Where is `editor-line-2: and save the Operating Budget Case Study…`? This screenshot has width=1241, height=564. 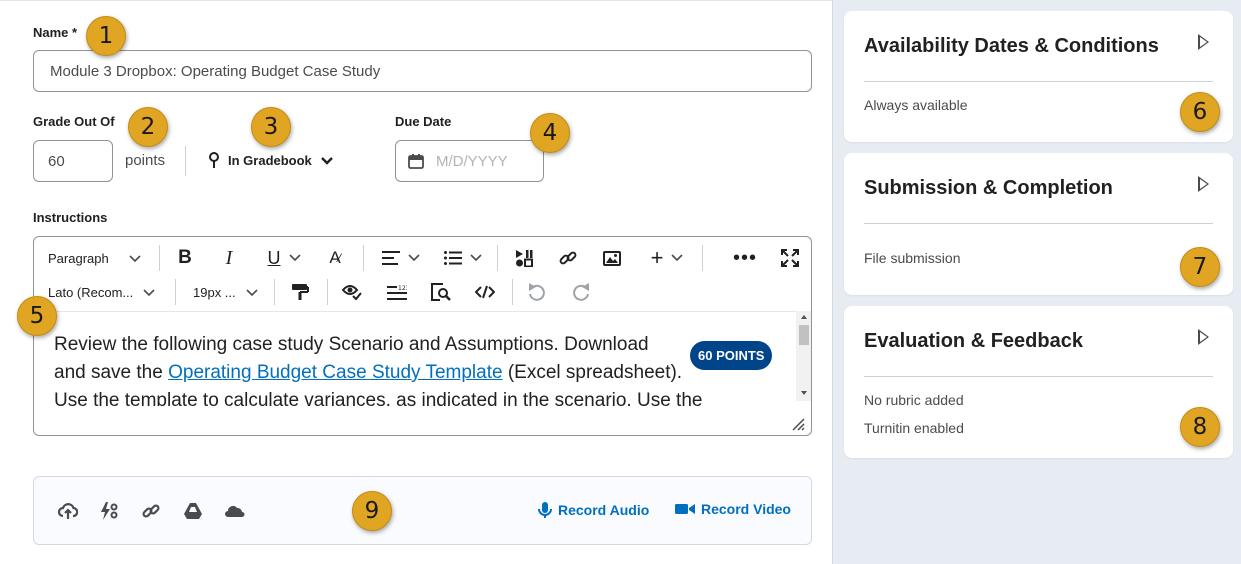 editor-line-2: and save the Operating Budget Case Study… is located at coordinates (426, 373).